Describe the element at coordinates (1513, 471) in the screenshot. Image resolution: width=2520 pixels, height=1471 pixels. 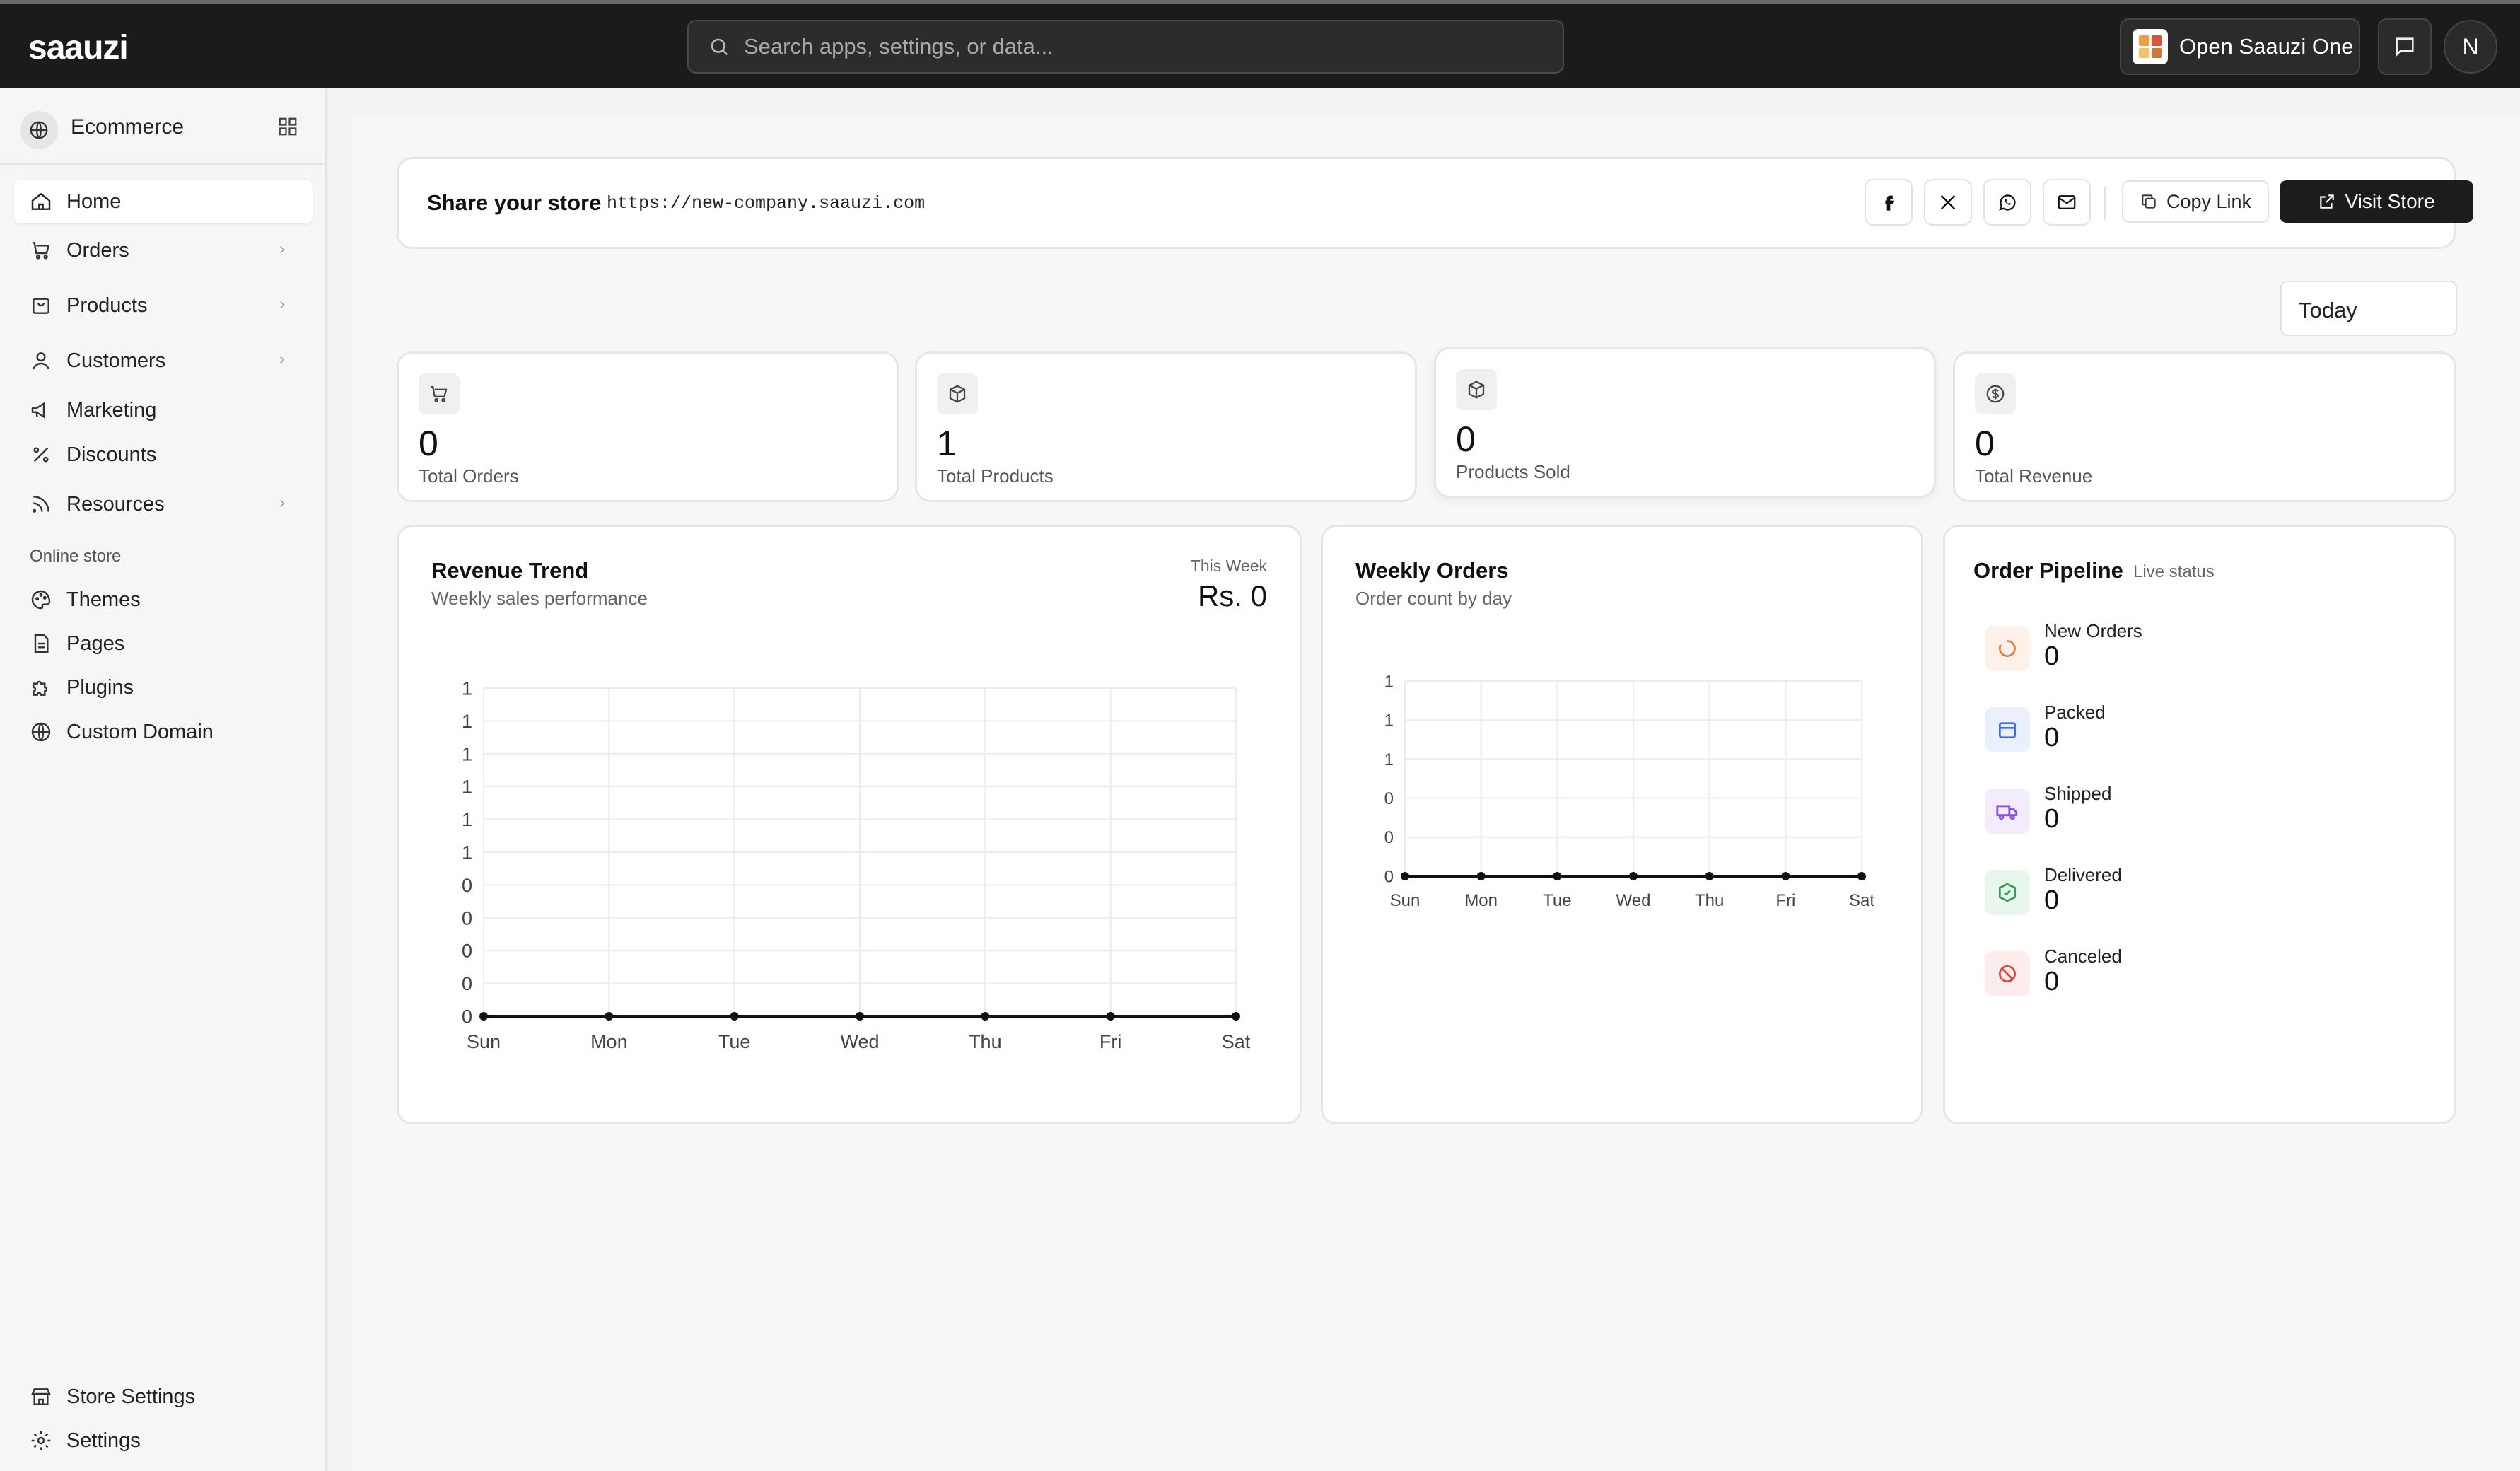
I see `stat-label: Products Sold` at that location.